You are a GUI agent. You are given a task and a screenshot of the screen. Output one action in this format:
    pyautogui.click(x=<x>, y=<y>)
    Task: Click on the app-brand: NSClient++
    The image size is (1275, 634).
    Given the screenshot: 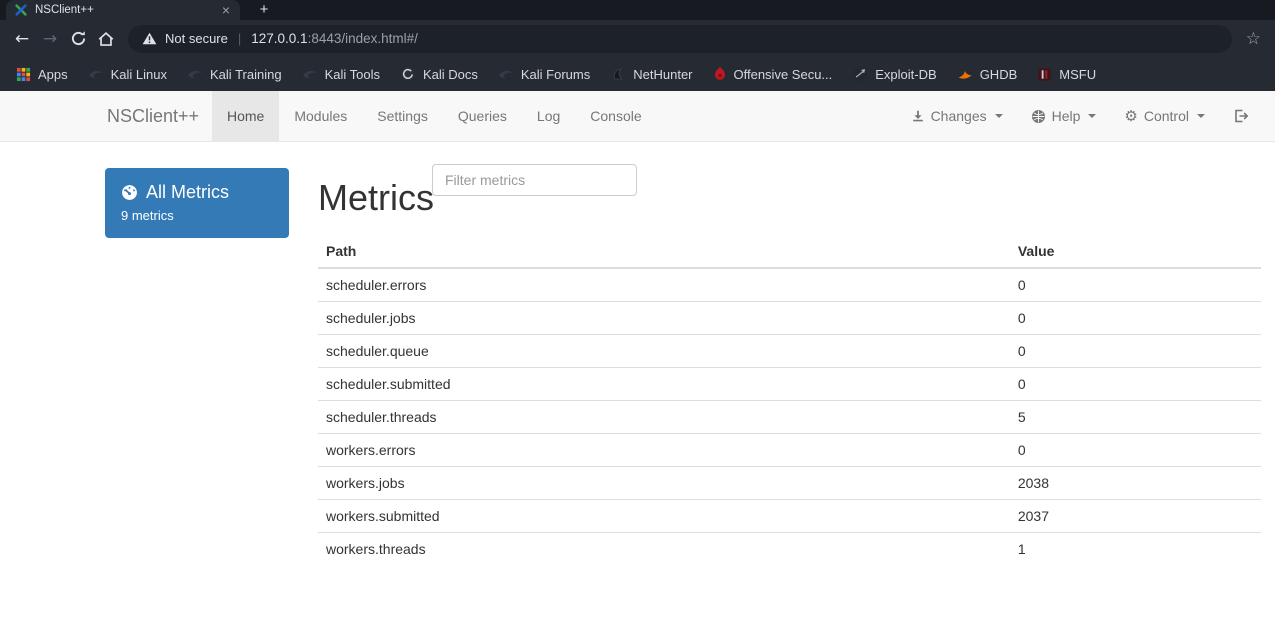 What is the action you would take?
    pyautogui.click(x=153, y=116)
    